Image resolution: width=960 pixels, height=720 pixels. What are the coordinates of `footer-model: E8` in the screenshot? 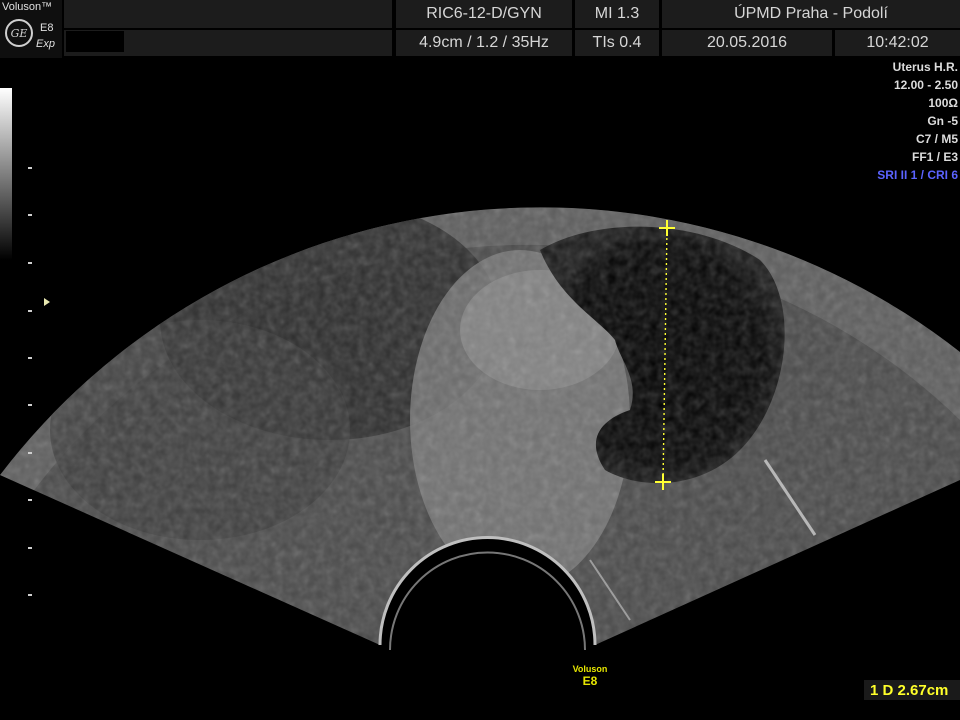 It's located at (590, 681).